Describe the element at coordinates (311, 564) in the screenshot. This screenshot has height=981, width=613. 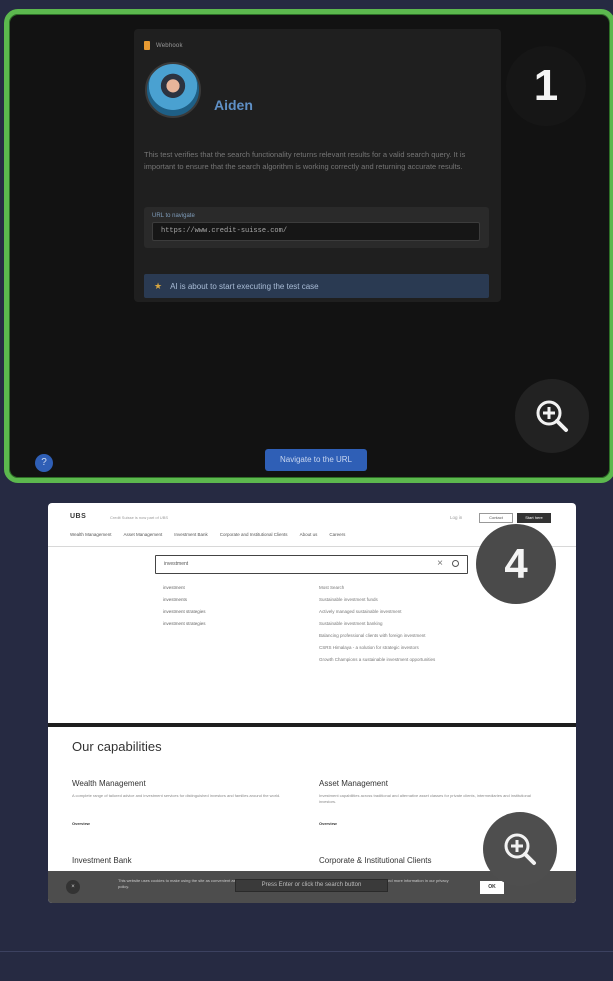
I see `search-input: investment ×` at that location.